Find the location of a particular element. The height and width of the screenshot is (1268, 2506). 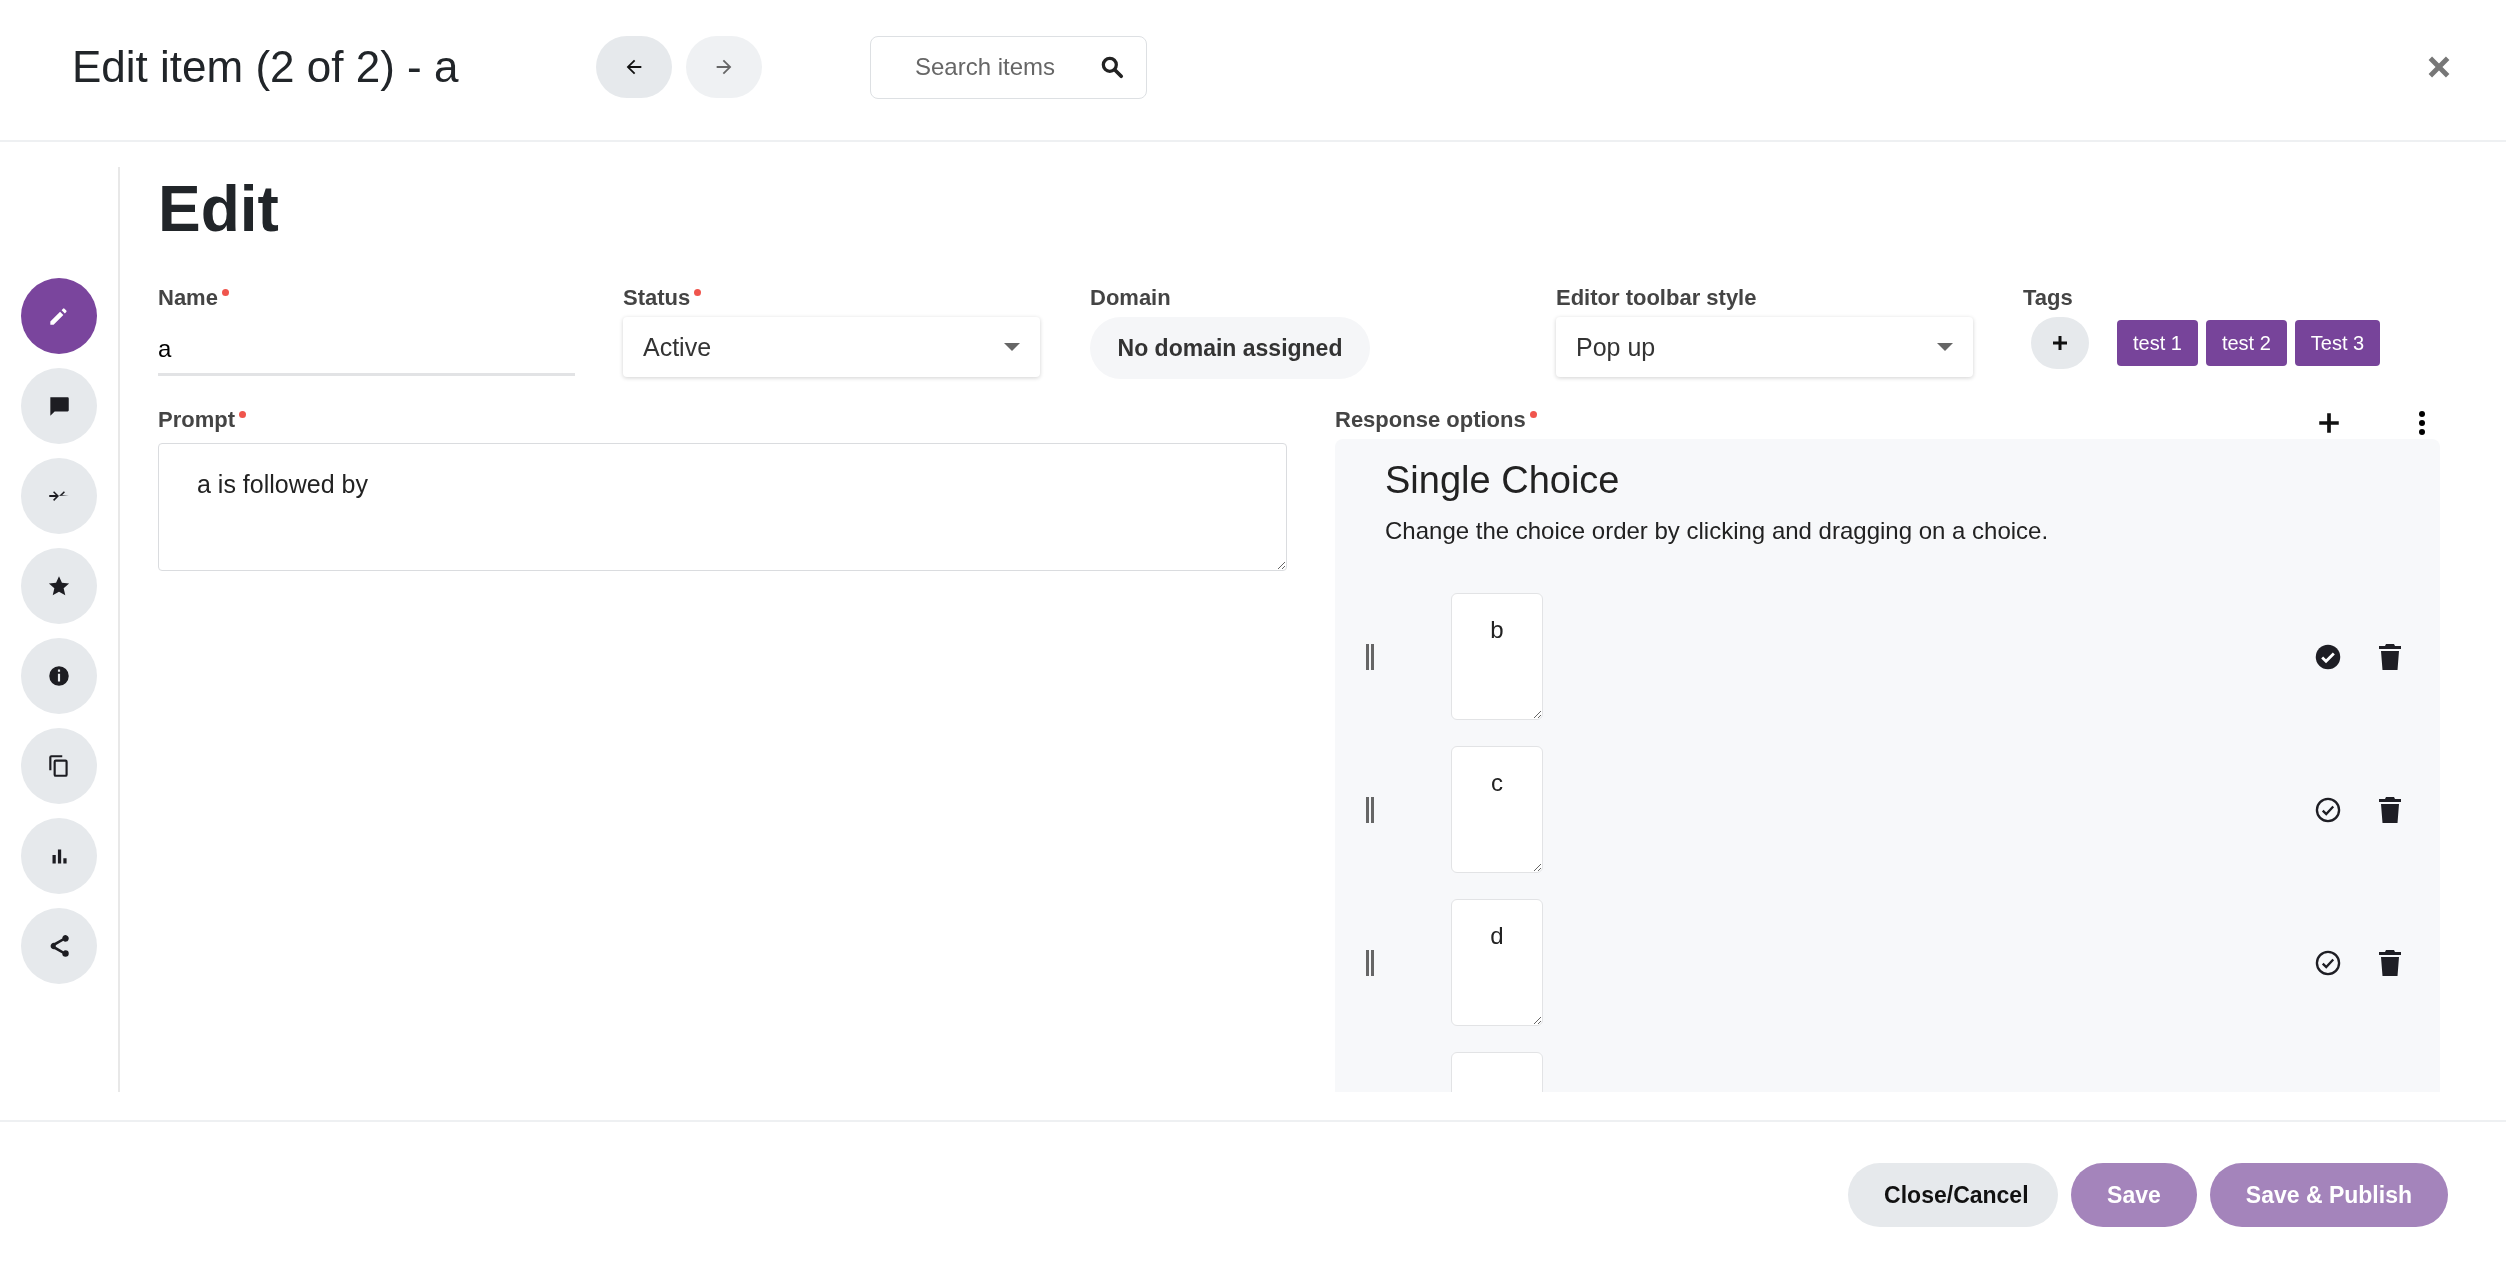

question-type-title: Single Choice is located at coordinates (1502, 481).